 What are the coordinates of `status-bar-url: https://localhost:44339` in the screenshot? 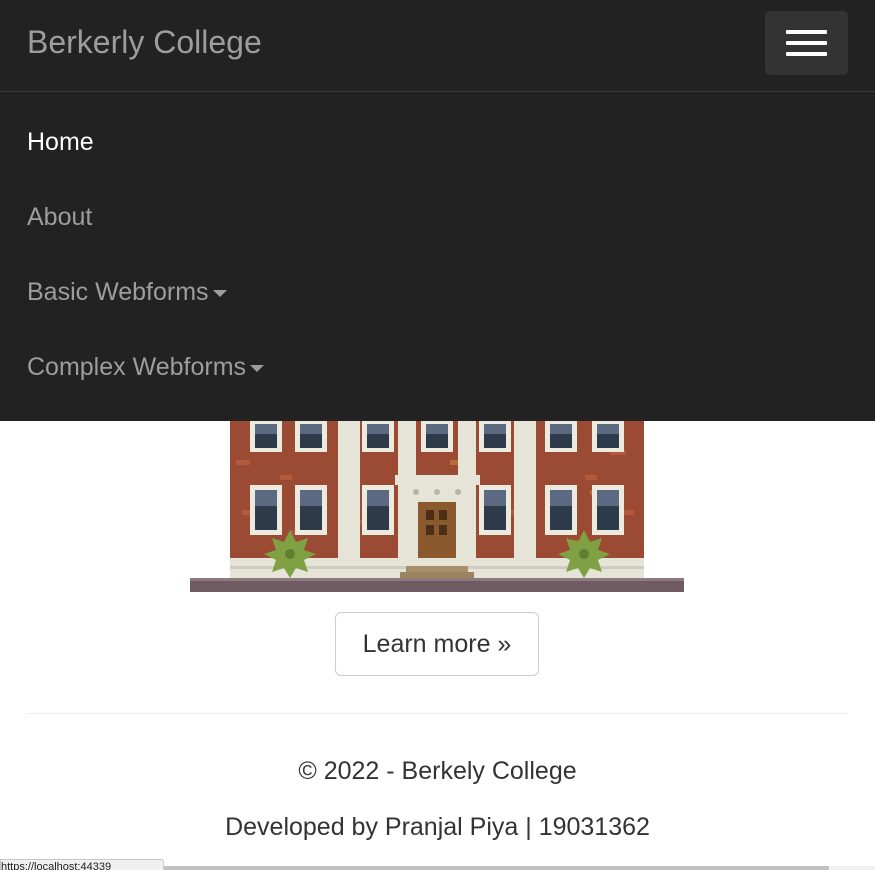 It's located at (82, 864).